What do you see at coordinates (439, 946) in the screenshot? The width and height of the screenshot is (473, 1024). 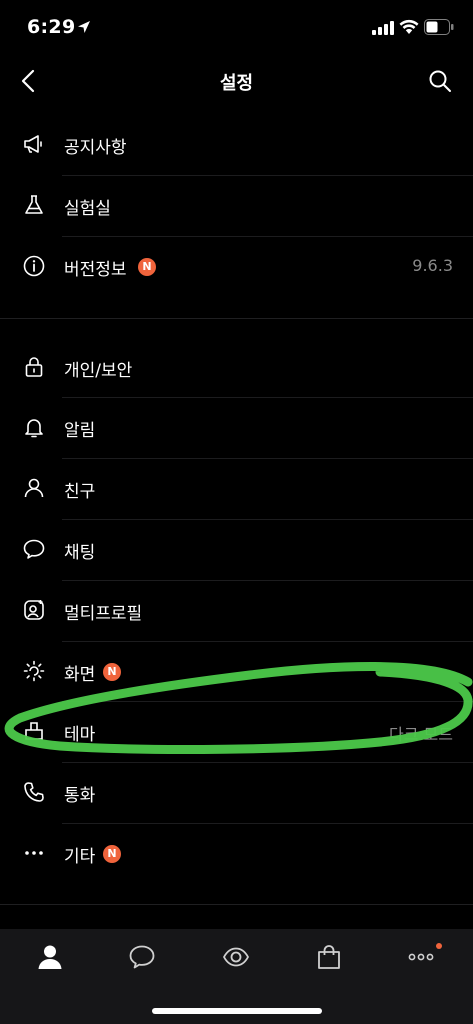 I see `notification-dot` at bounding box center [439, 946].